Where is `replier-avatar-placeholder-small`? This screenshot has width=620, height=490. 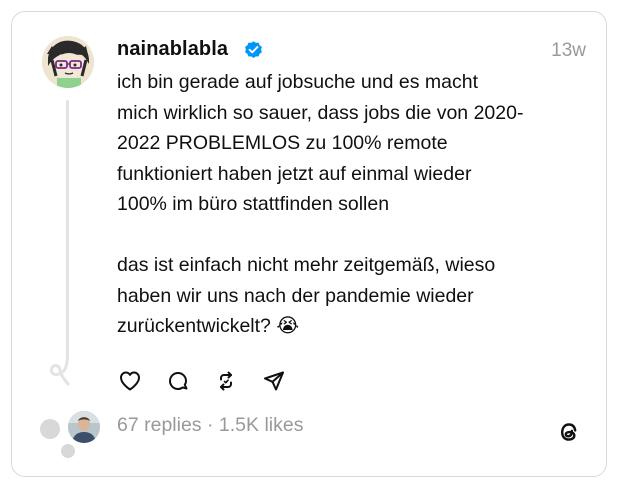 replier-avatar-placeholder-small is located at coordinates (68, 451).